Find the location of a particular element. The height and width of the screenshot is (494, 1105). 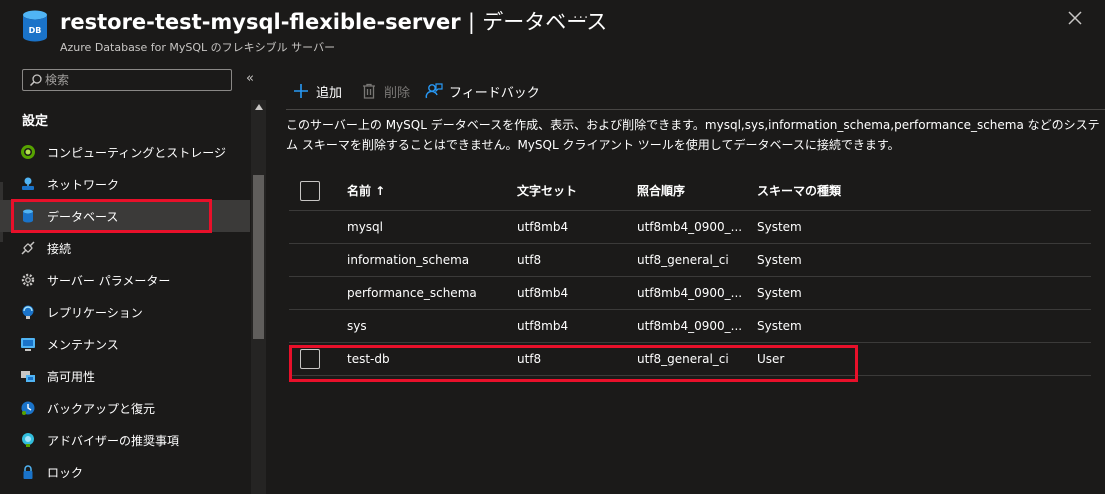

column-header-schema-type: スキーマの種類 is located at coordinates (924, 191).